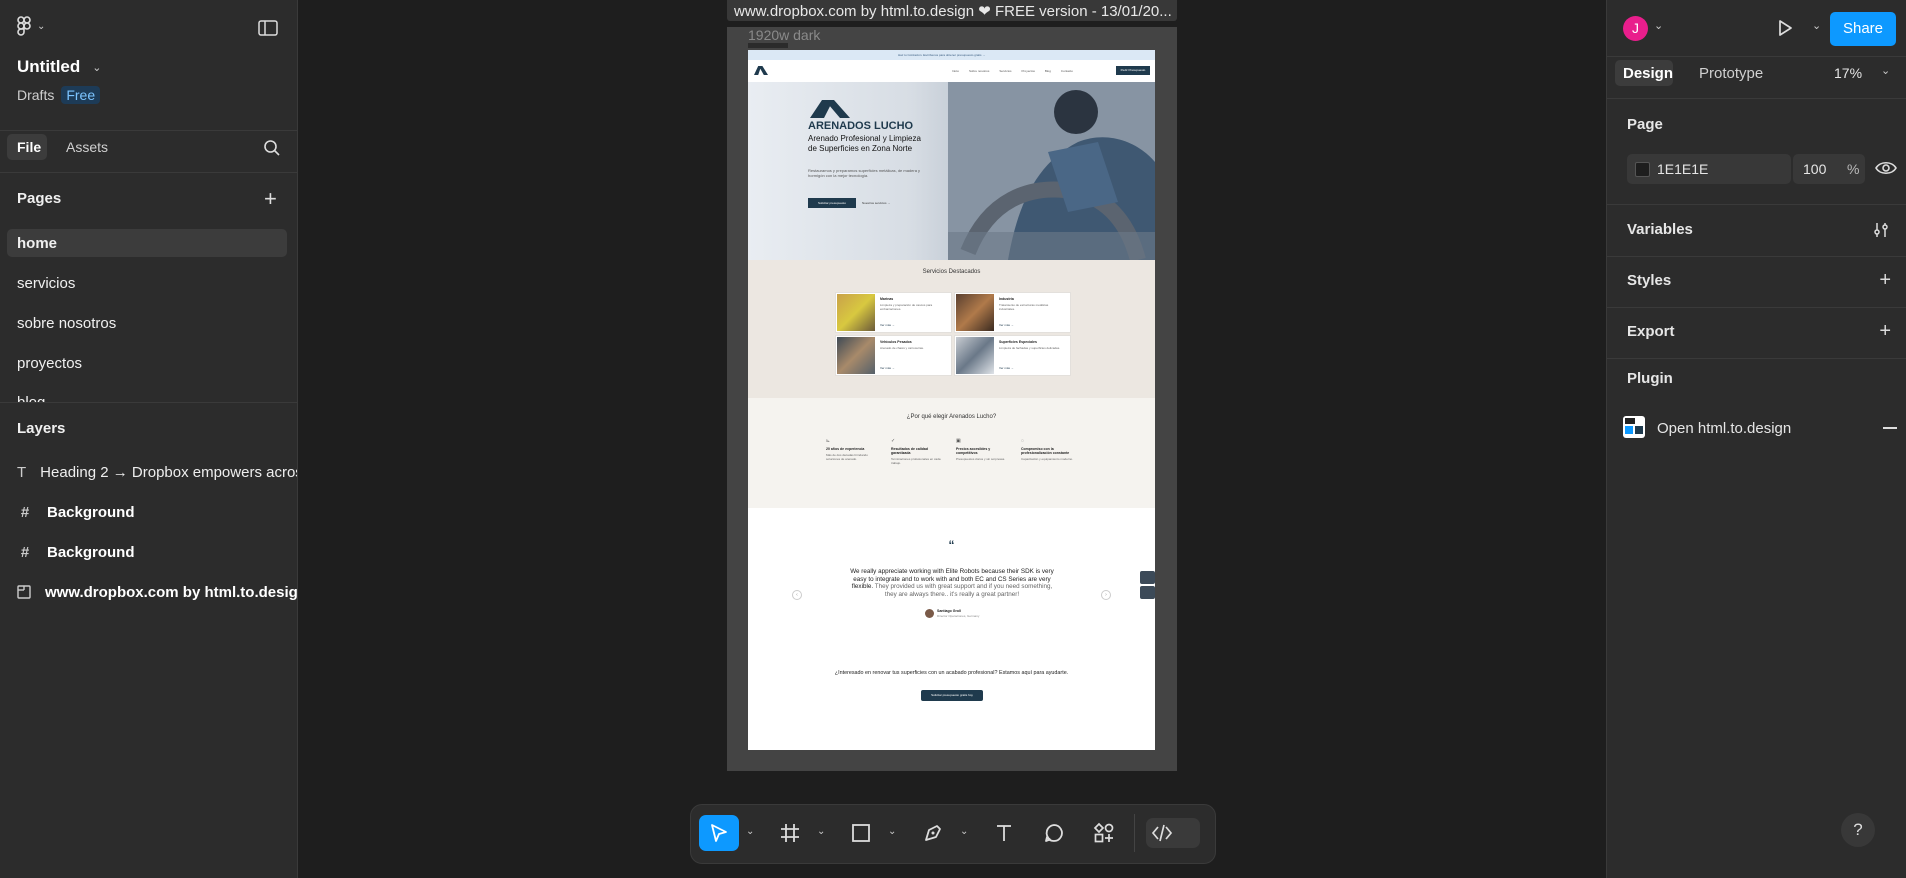 Image resolution: width=1906 pixels, height=878 pixels. What do you see at coordinates (1004, 833) in the screenshot?
I see `text-tool-button` at bounding box center [1004, 833].